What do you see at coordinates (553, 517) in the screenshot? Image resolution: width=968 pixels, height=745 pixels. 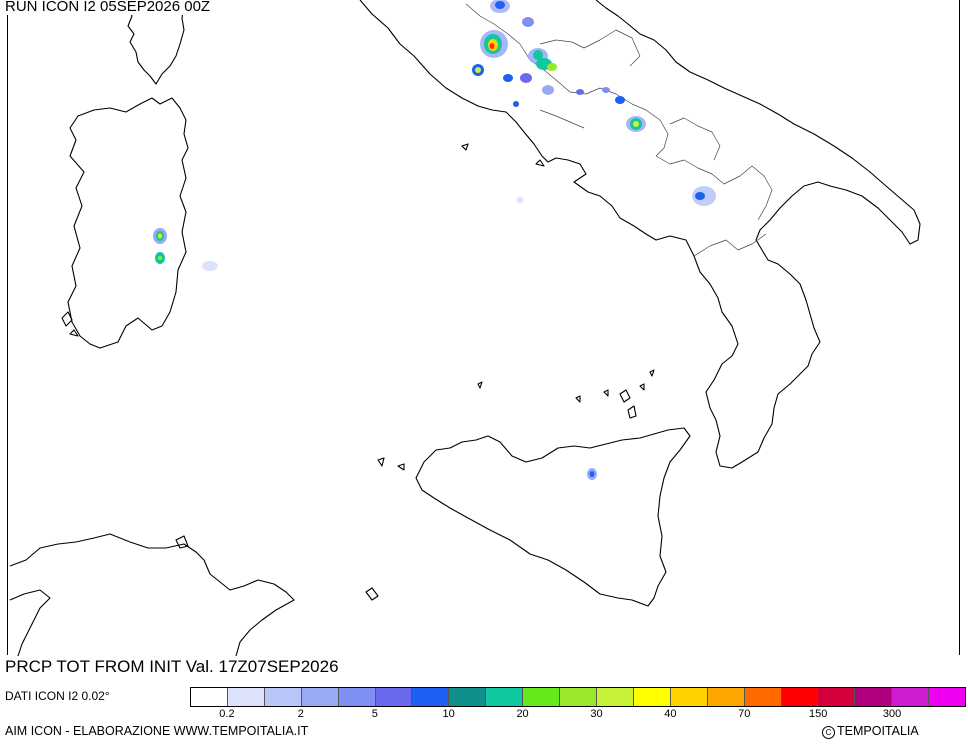 I see `sicily-coast` at bounding box center [553, 517].